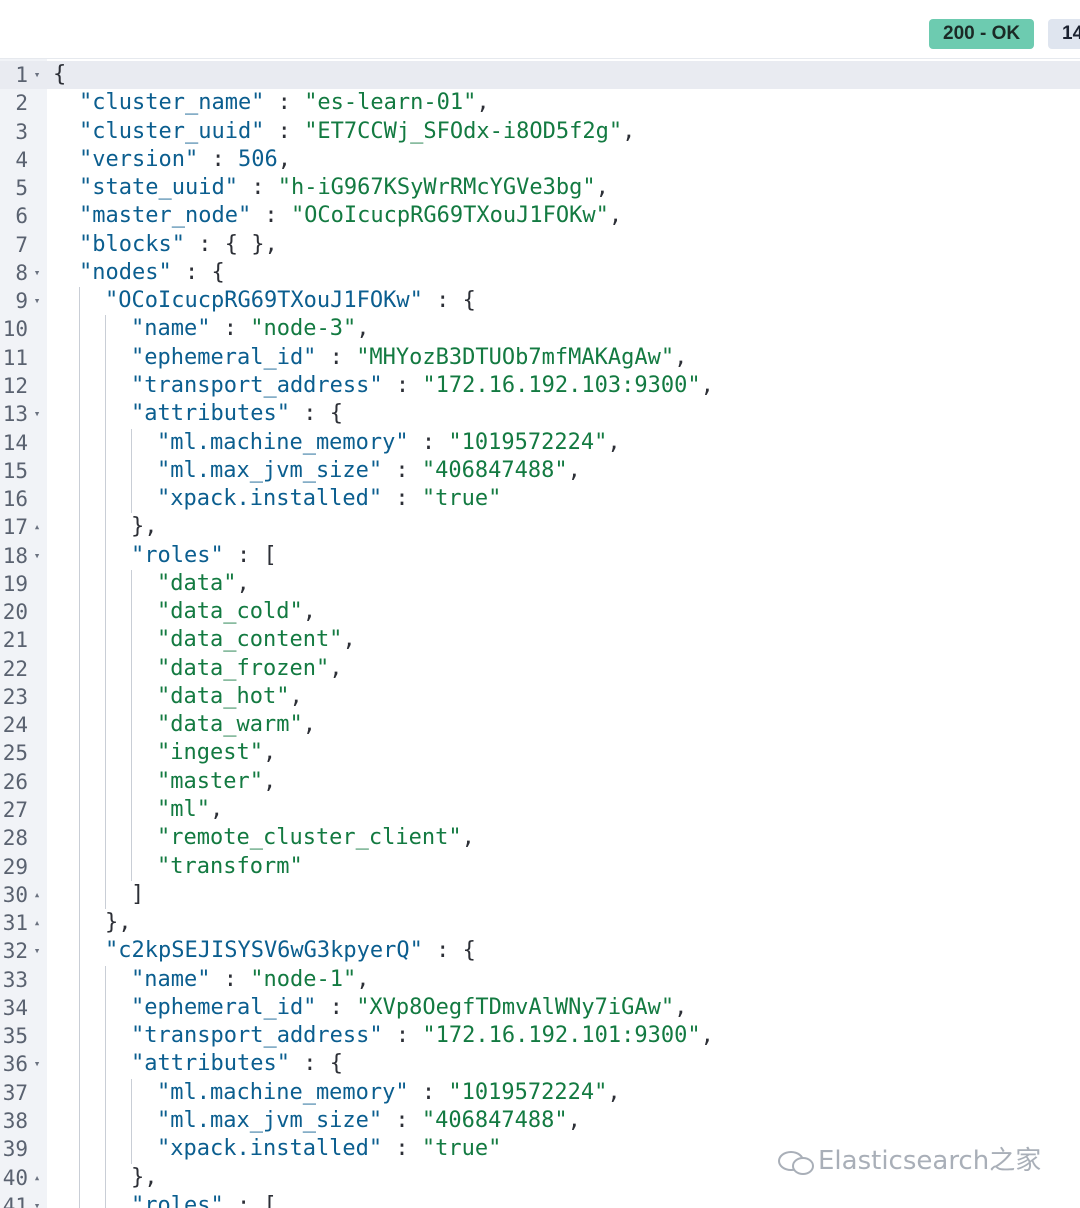  What do you see at coordinates (540, 725) in the screenshot?
I see `code-line: 24 "data_warm",` at bounding box center [540, 725].